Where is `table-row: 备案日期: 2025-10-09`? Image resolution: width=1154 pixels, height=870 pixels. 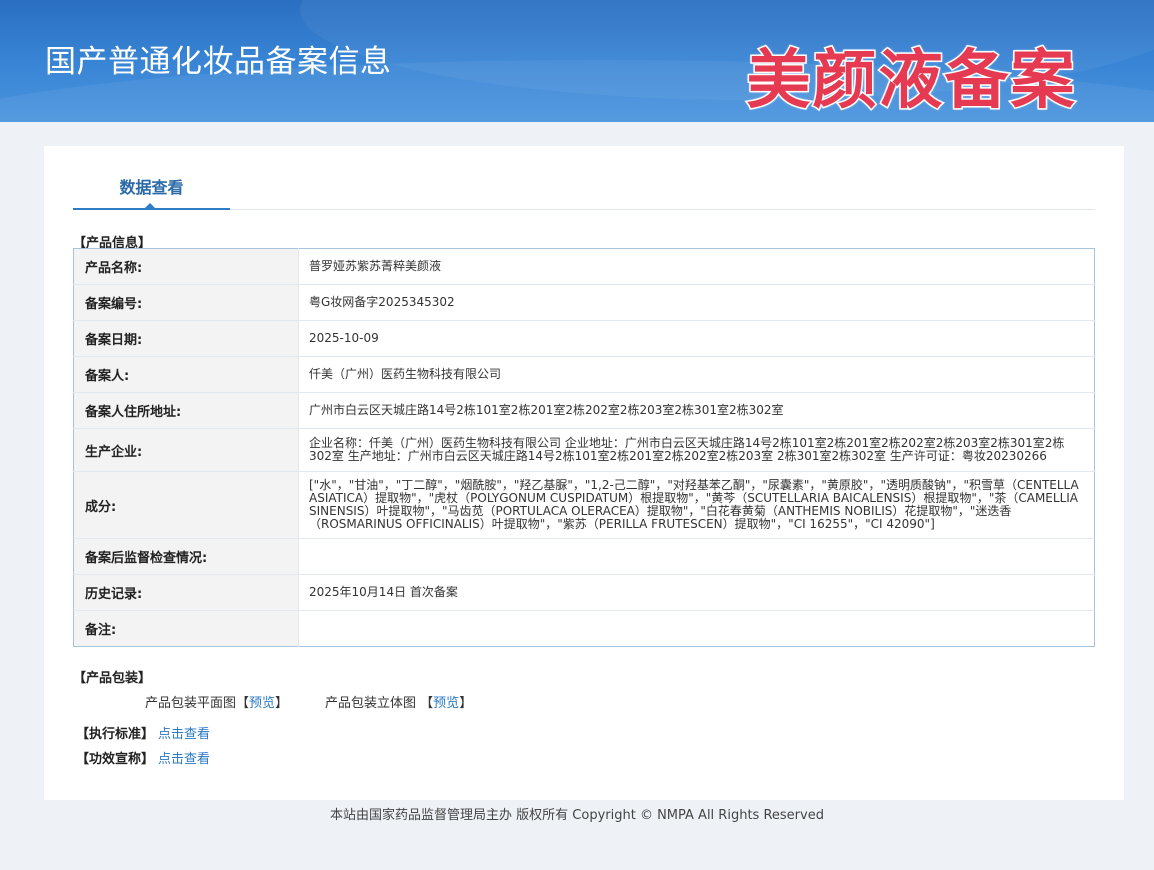
table-row: 备案日期: 2025-10-09 is located at coordinates (584, 338).